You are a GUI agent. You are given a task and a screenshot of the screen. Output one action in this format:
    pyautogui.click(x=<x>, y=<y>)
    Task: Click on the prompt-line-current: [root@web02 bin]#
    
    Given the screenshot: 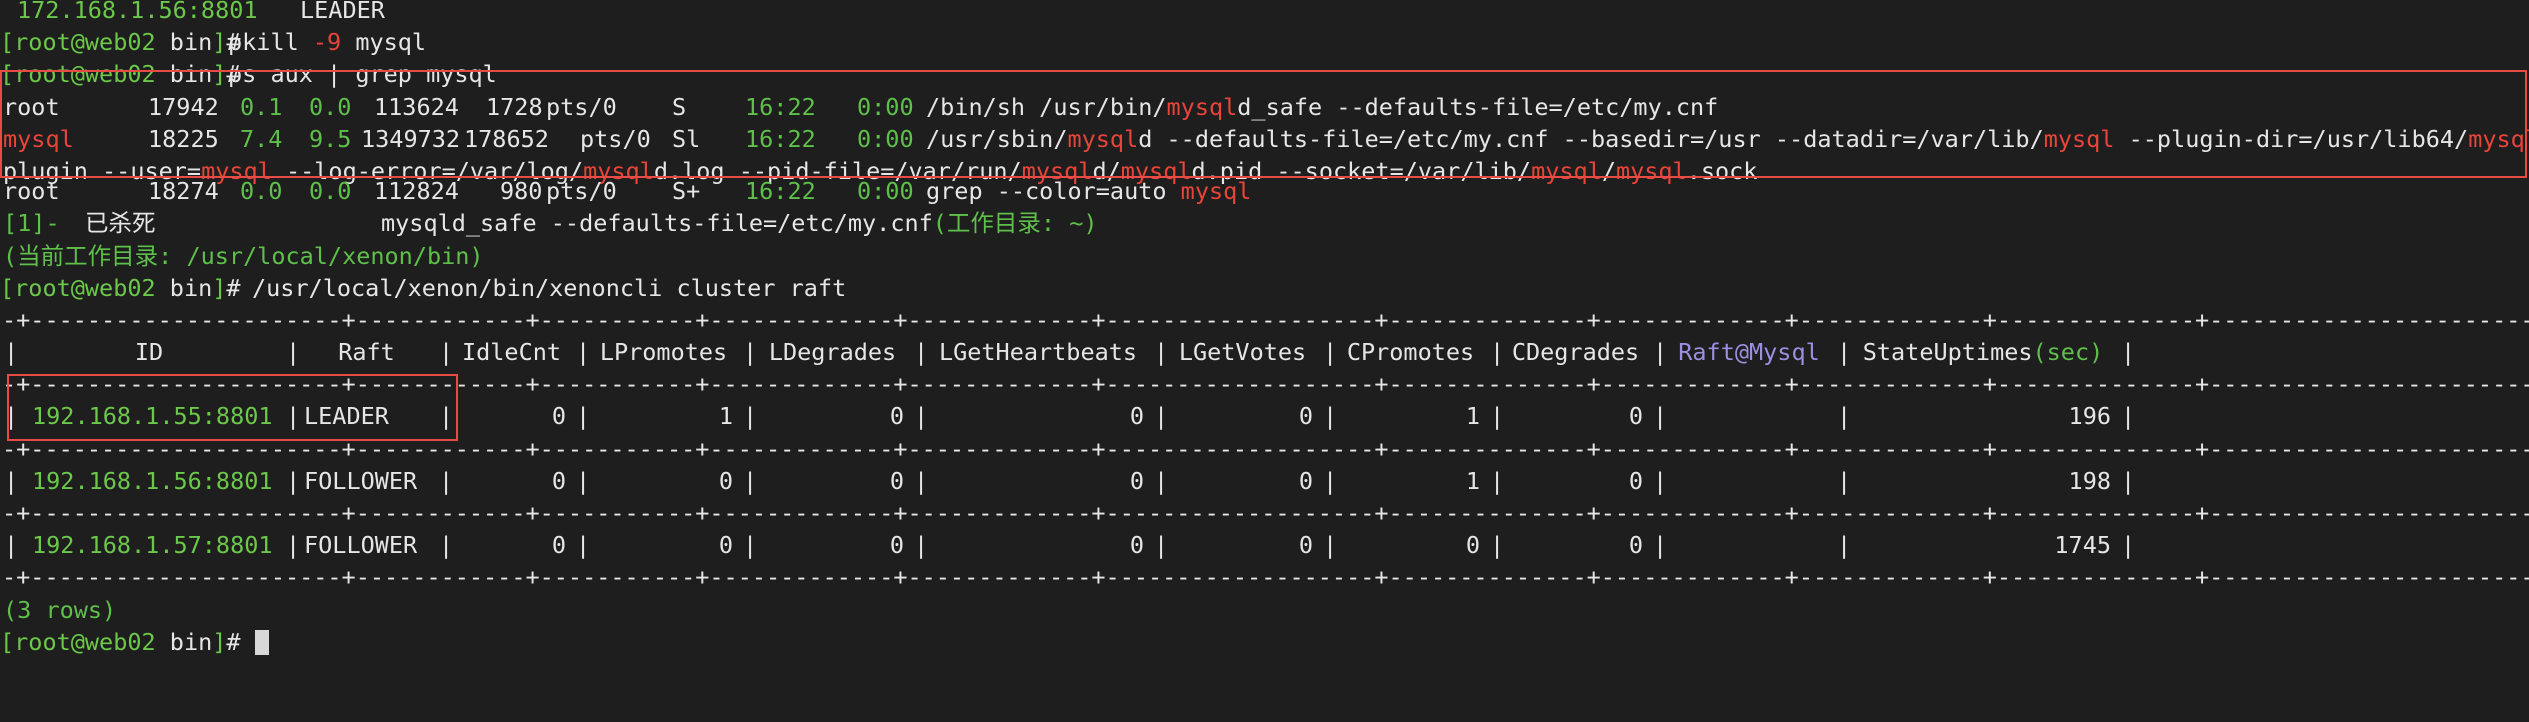 What is the action you would take?
    pyautogui.click(x=1264, y=642)
    